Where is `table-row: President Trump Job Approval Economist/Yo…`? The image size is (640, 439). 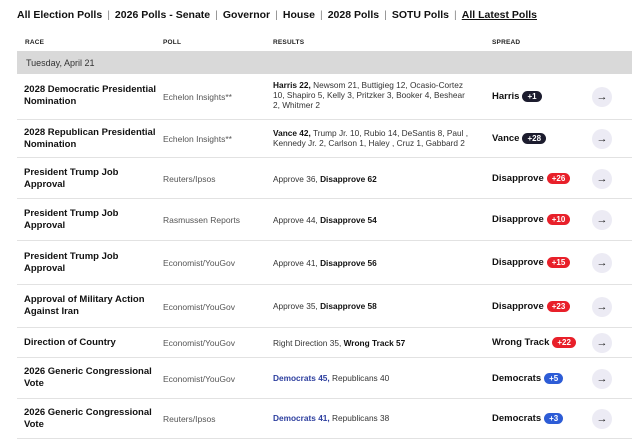 table-row: President Trump Job Approval Economist/Yo… is located at coordinates (324, 263).